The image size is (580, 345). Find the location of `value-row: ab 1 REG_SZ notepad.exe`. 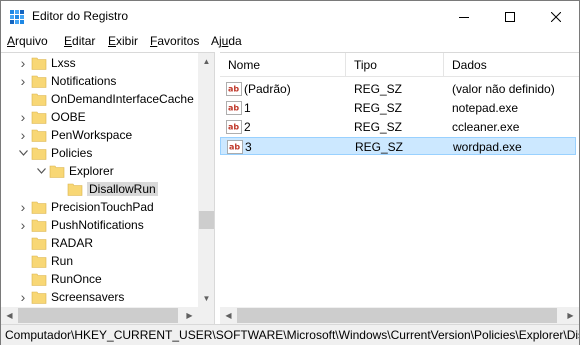

value-row: ab 1 REG_SZ notepad.exe is located at coordinates (398, 108).